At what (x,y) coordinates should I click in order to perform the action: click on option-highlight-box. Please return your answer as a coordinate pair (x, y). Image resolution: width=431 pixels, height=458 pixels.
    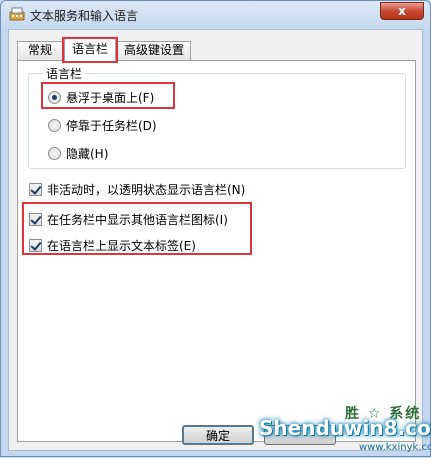
    Looking at the image, I should click on (108, 95).